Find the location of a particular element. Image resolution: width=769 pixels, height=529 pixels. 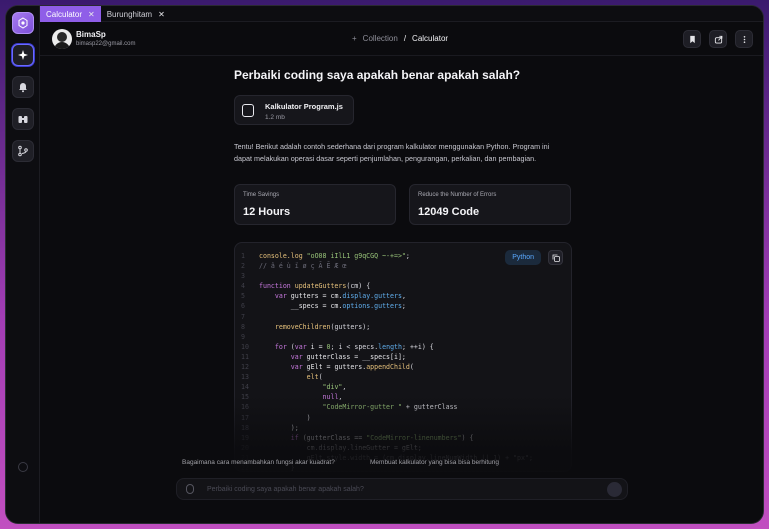

code-line: 7 is located at coordinates (387, 317).